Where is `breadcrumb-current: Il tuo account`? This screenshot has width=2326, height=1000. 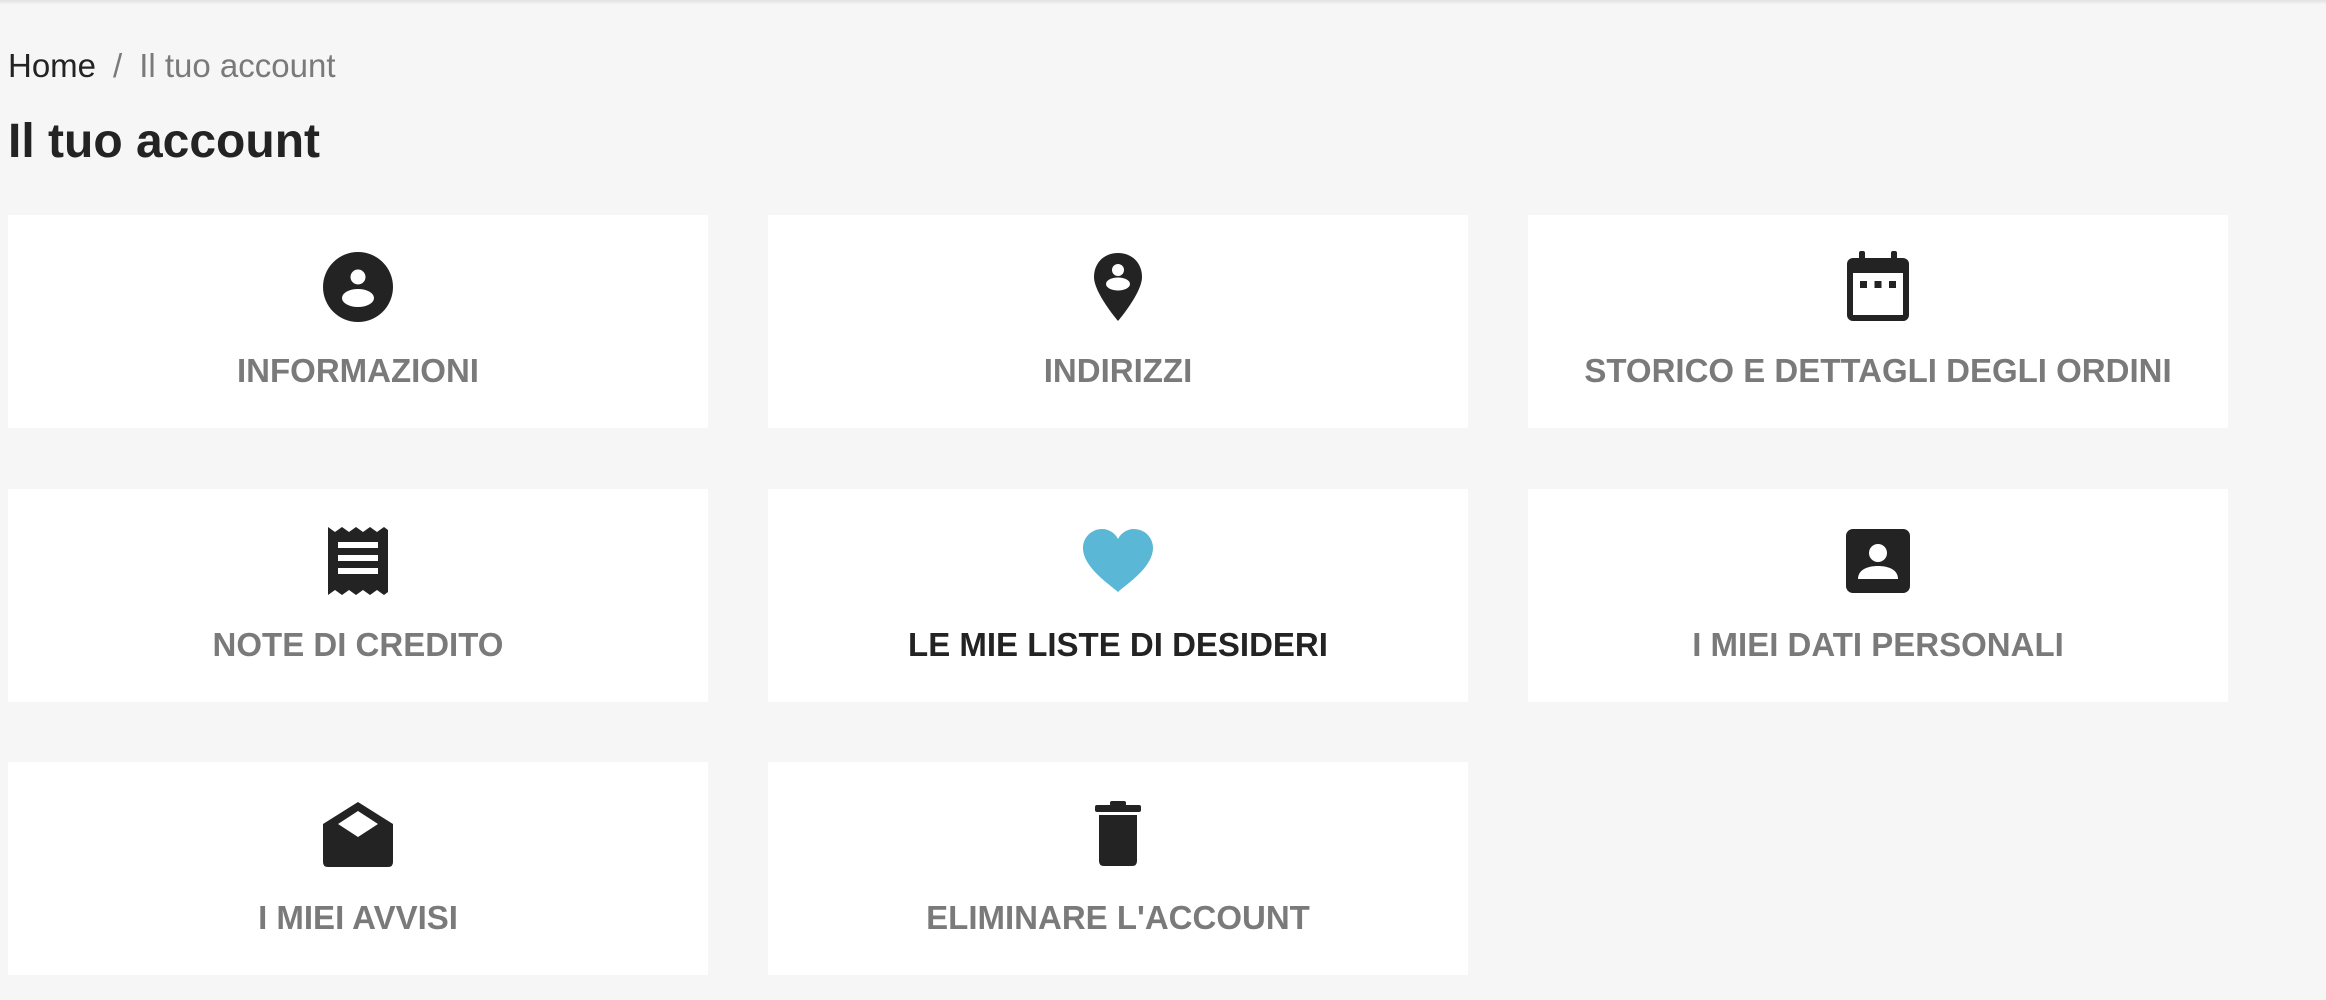 breadcrumb-current: Il tuo account is located at coordinates (237, 65).